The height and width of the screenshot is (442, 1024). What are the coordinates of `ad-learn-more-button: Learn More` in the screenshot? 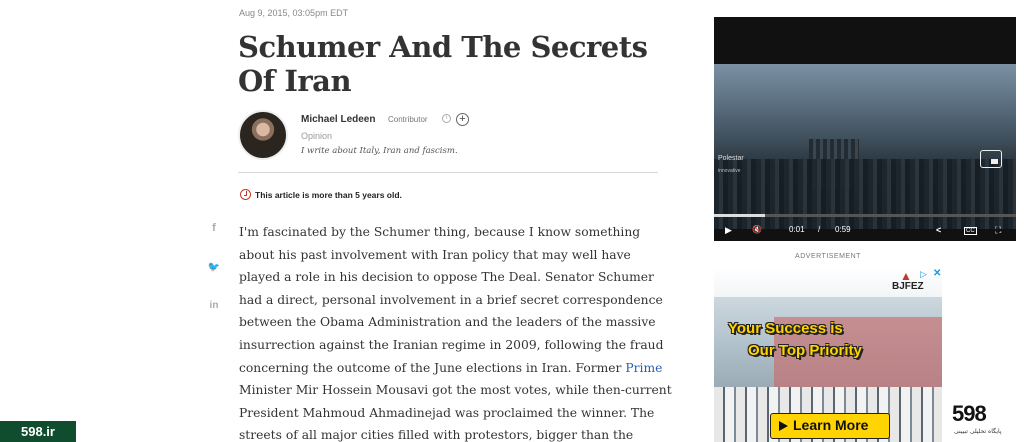 It's located at (830, 426).